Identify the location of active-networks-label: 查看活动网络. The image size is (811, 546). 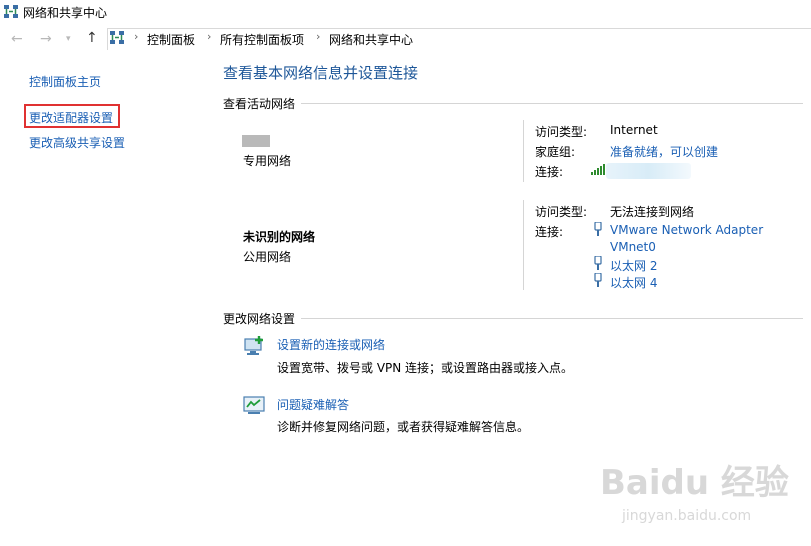
(259, 104).